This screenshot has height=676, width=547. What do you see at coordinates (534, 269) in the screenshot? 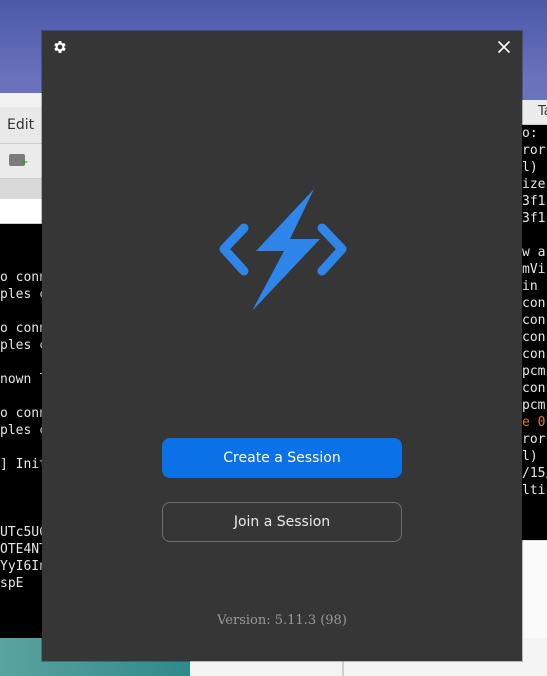
I see `terminal-line: mVi` at bounding box center [534, 269].